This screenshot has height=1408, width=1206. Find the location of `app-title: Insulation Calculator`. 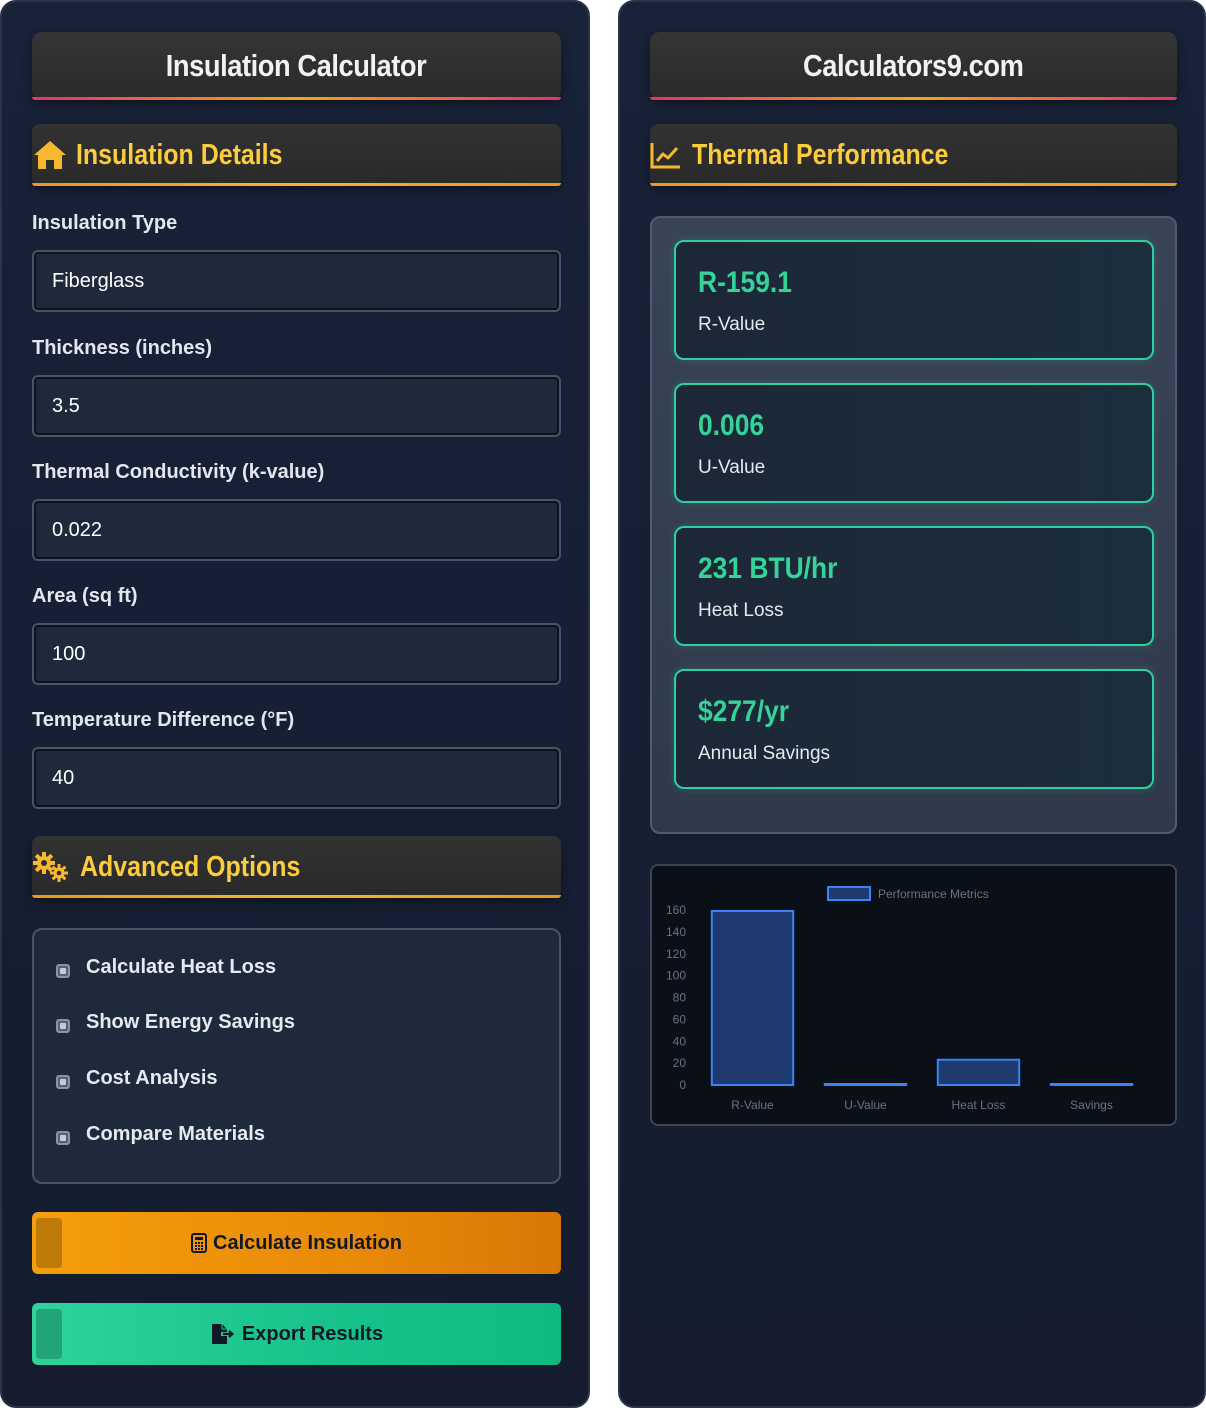

app-title: Insulation Calculator is located at coordinates (296, 65).